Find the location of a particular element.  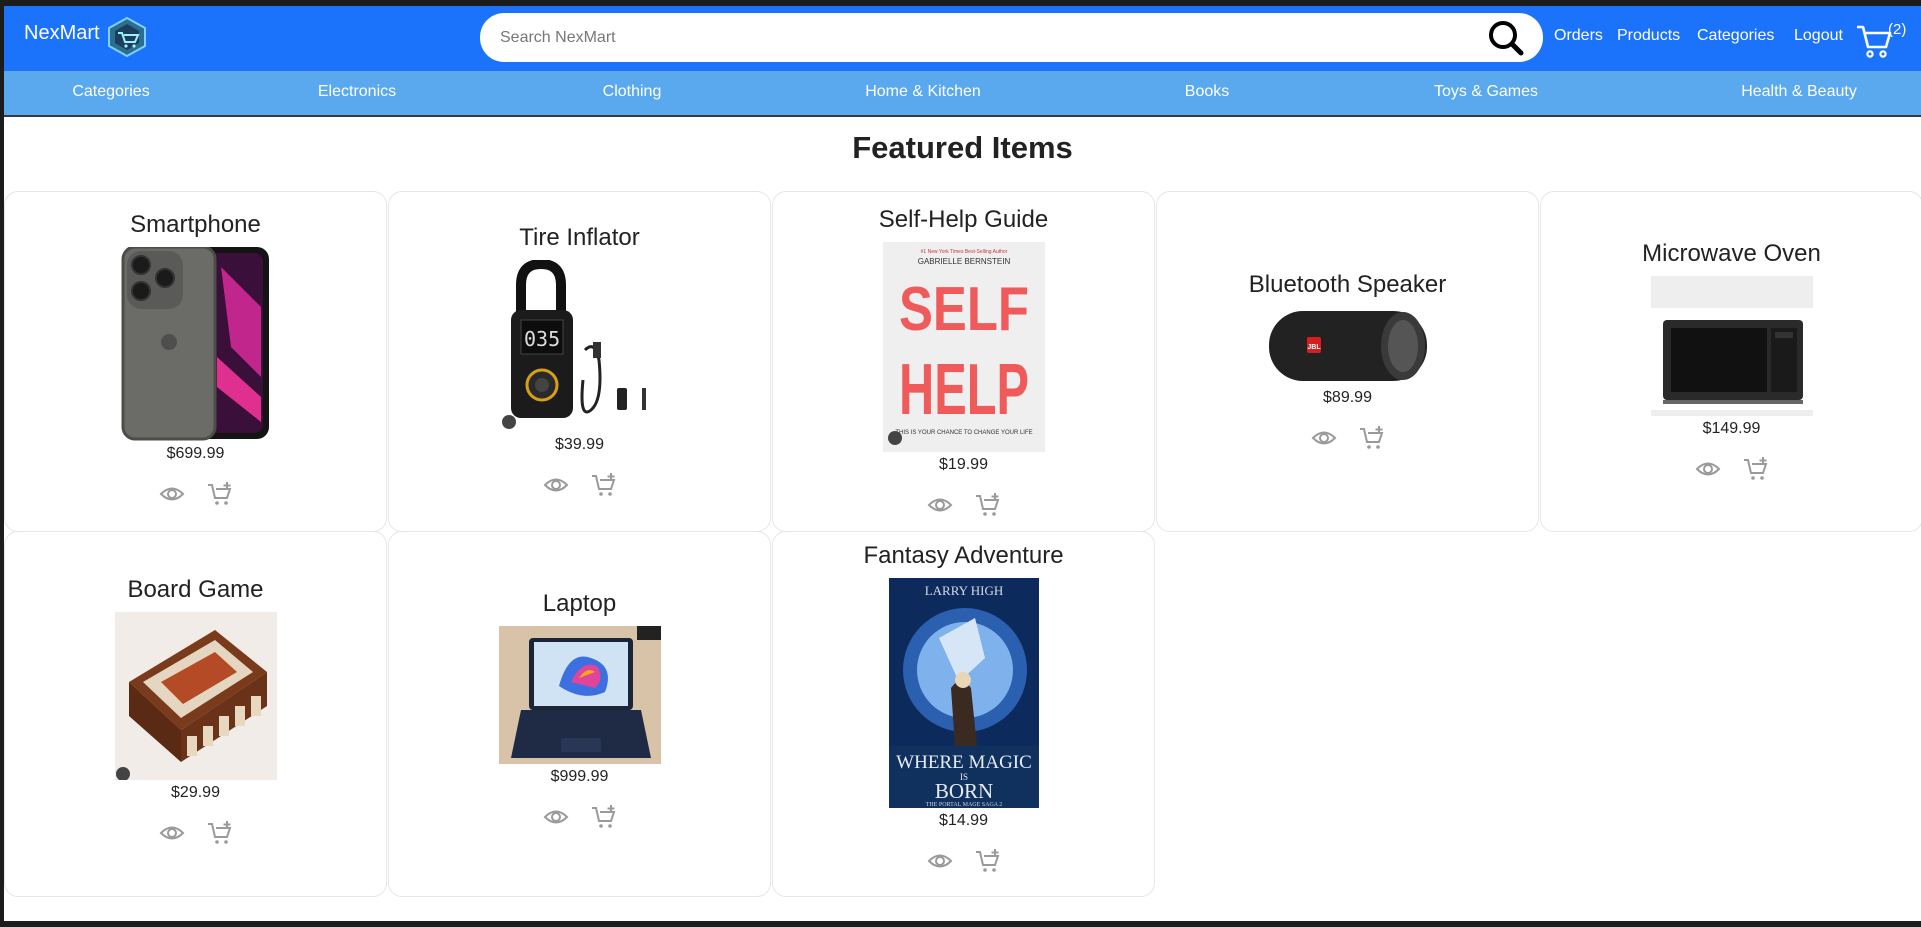

orders-link: Orders is located at coordinates (1578, 36).